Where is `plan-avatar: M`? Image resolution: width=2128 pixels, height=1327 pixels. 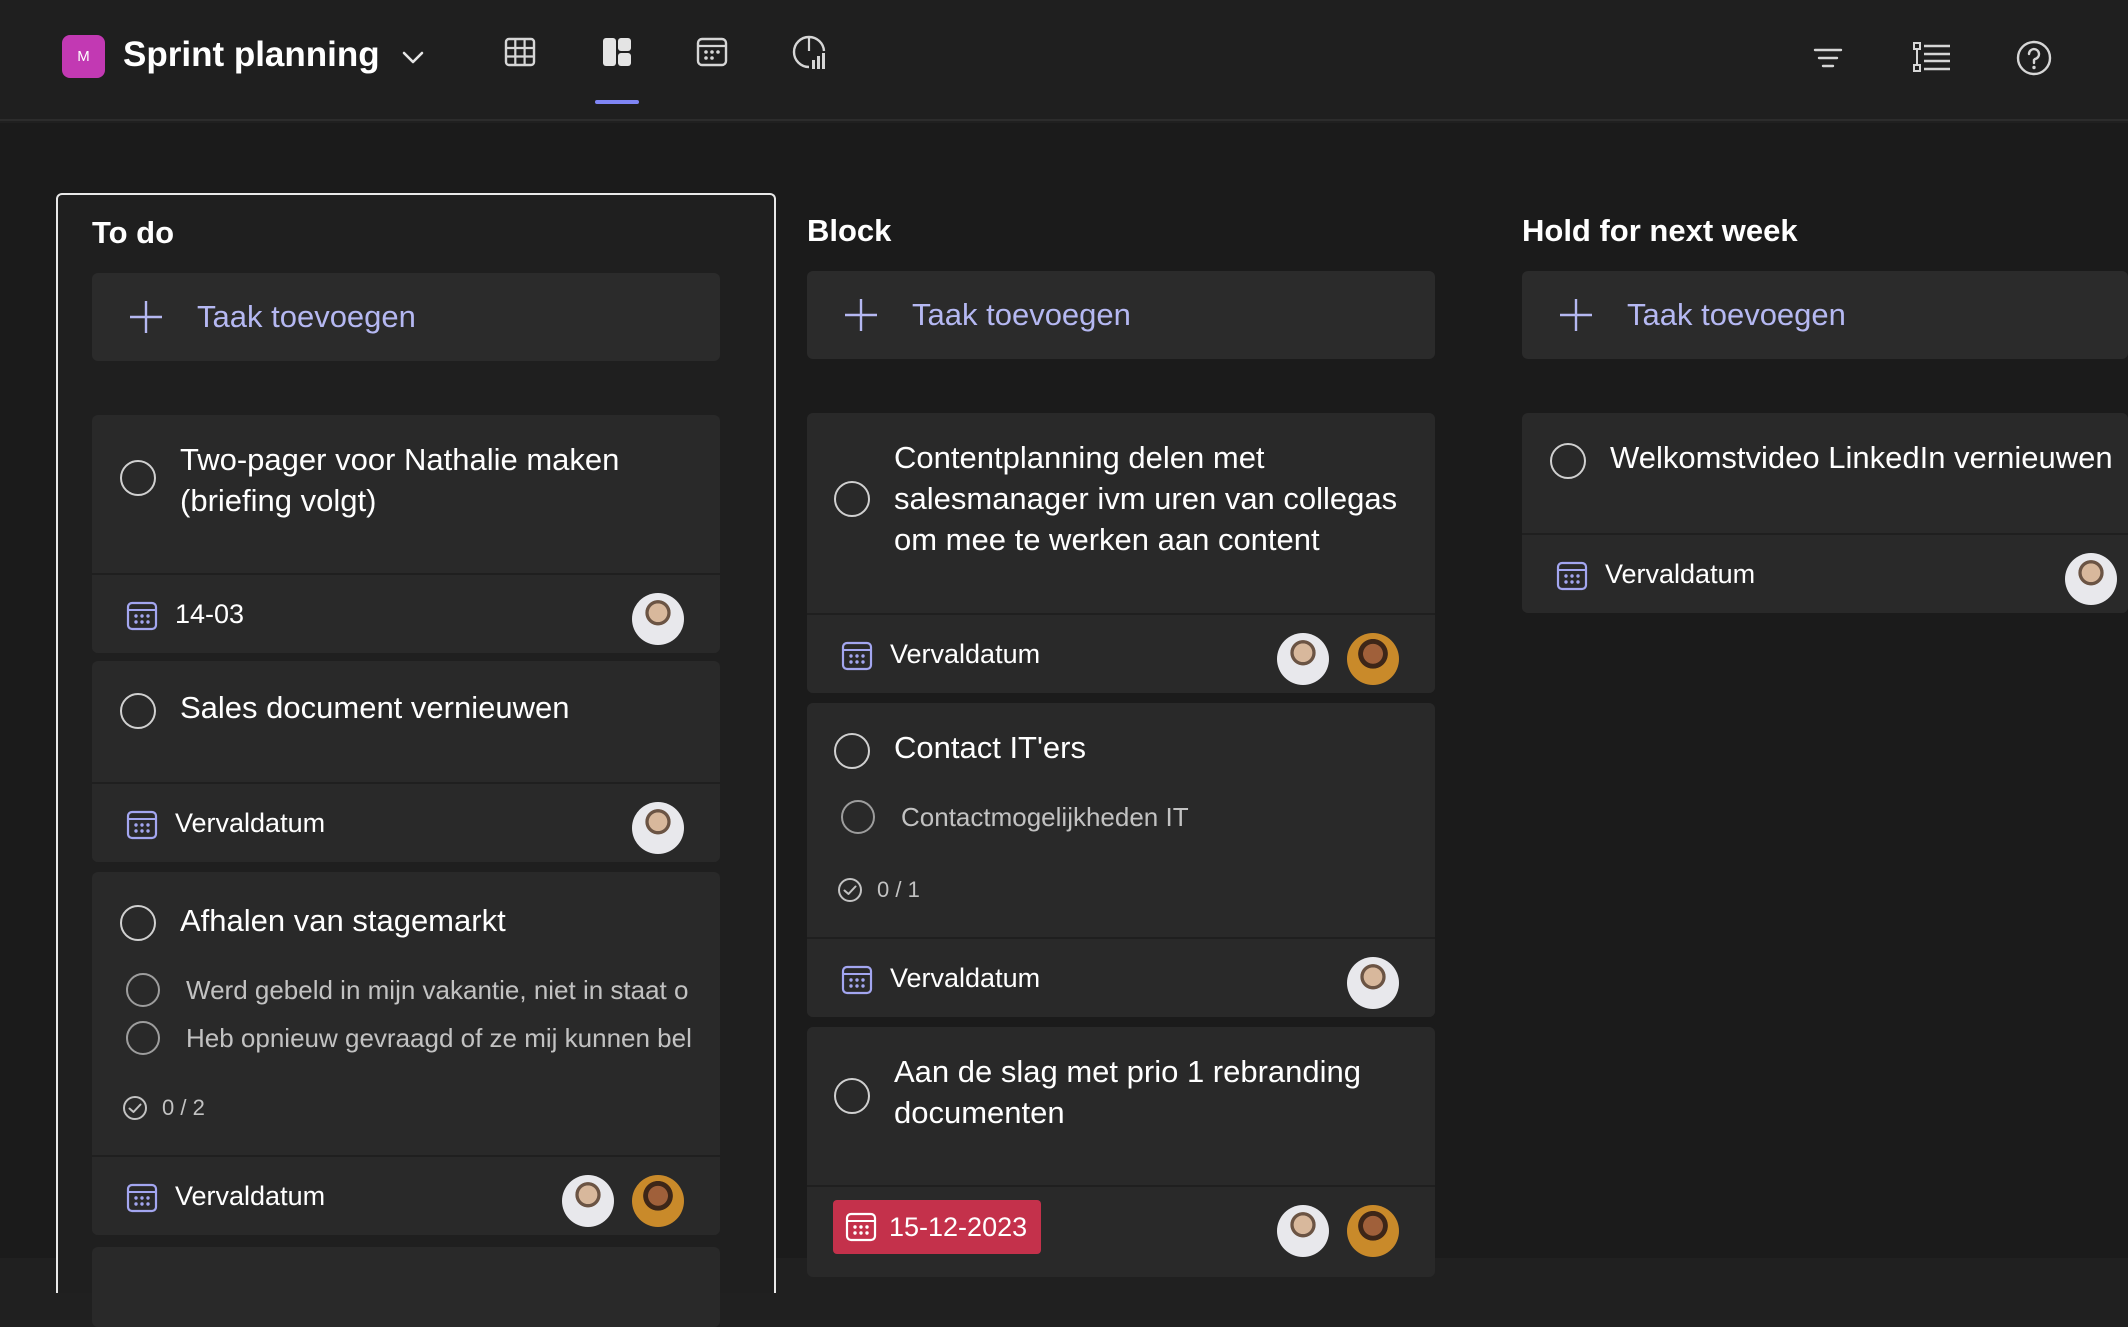
plan-avatar: M is located at coordinates (83, 56).